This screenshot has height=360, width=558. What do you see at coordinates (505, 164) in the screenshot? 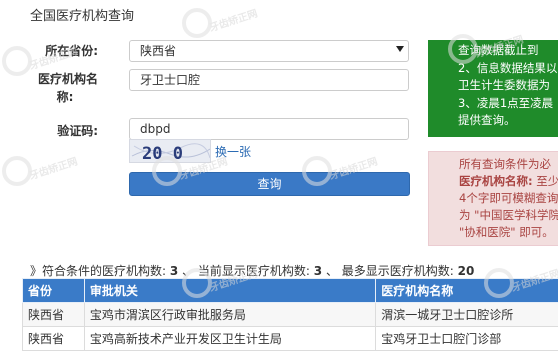
I see `query-tips-line: 所有查询条件为必` at bounding box center [505, 164].